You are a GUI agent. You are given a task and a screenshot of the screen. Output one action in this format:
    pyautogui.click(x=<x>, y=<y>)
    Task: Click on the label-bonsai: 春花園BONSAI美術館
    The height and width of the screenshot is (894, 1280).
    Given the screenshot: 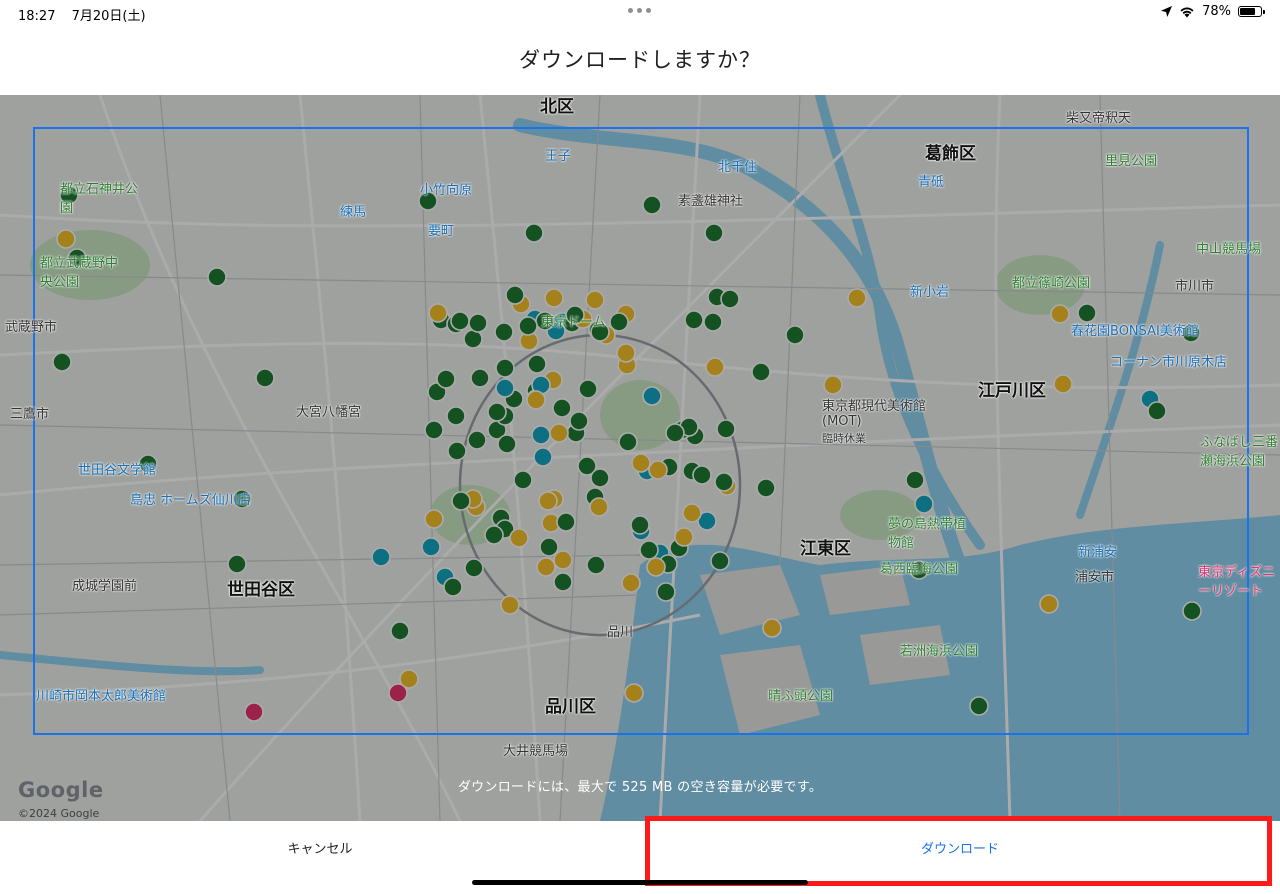 What is the action you would take?
    pyautogui.click(x=1135, y=331)
    